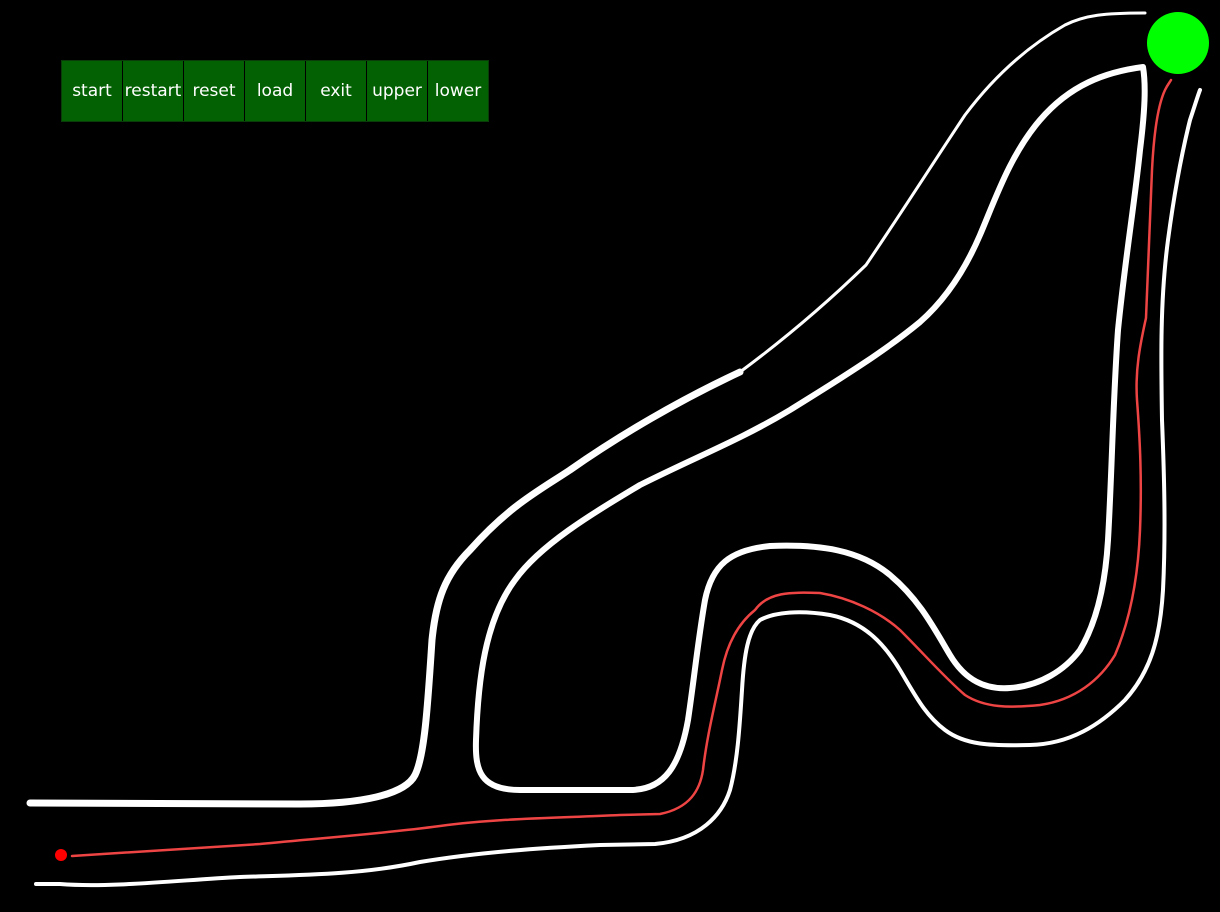 Image resolution: width=1220 pixels, height=912 pixels. Describe the element at coordinates (61, 855) in the screenshot. I see `start-marker` at that location.